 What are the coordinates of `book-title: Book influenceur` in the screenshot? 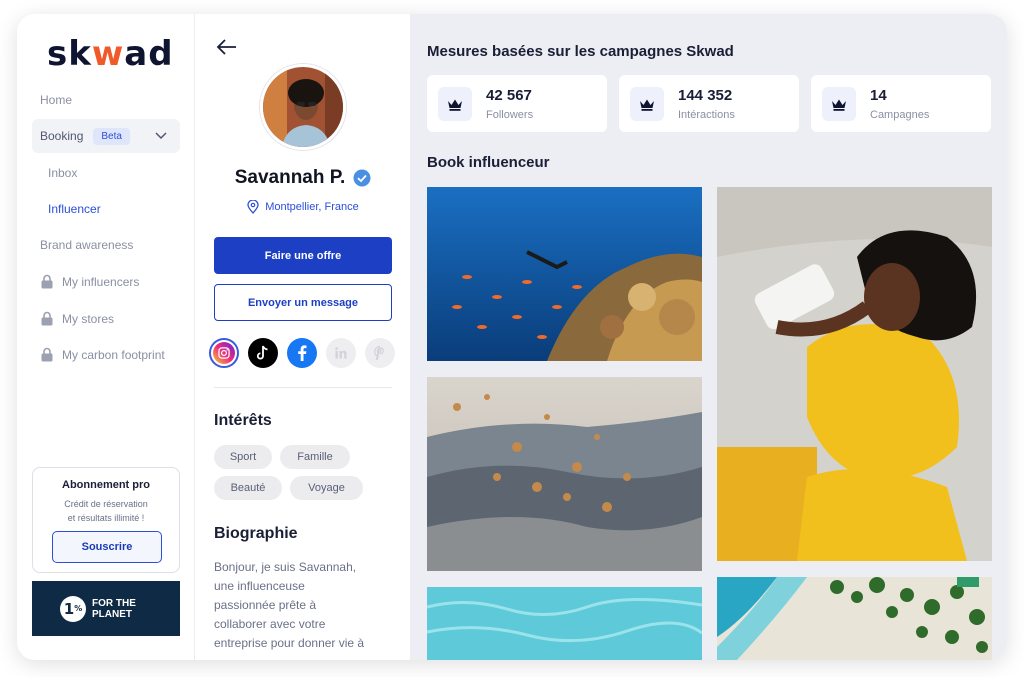 It's located at (488, 162).